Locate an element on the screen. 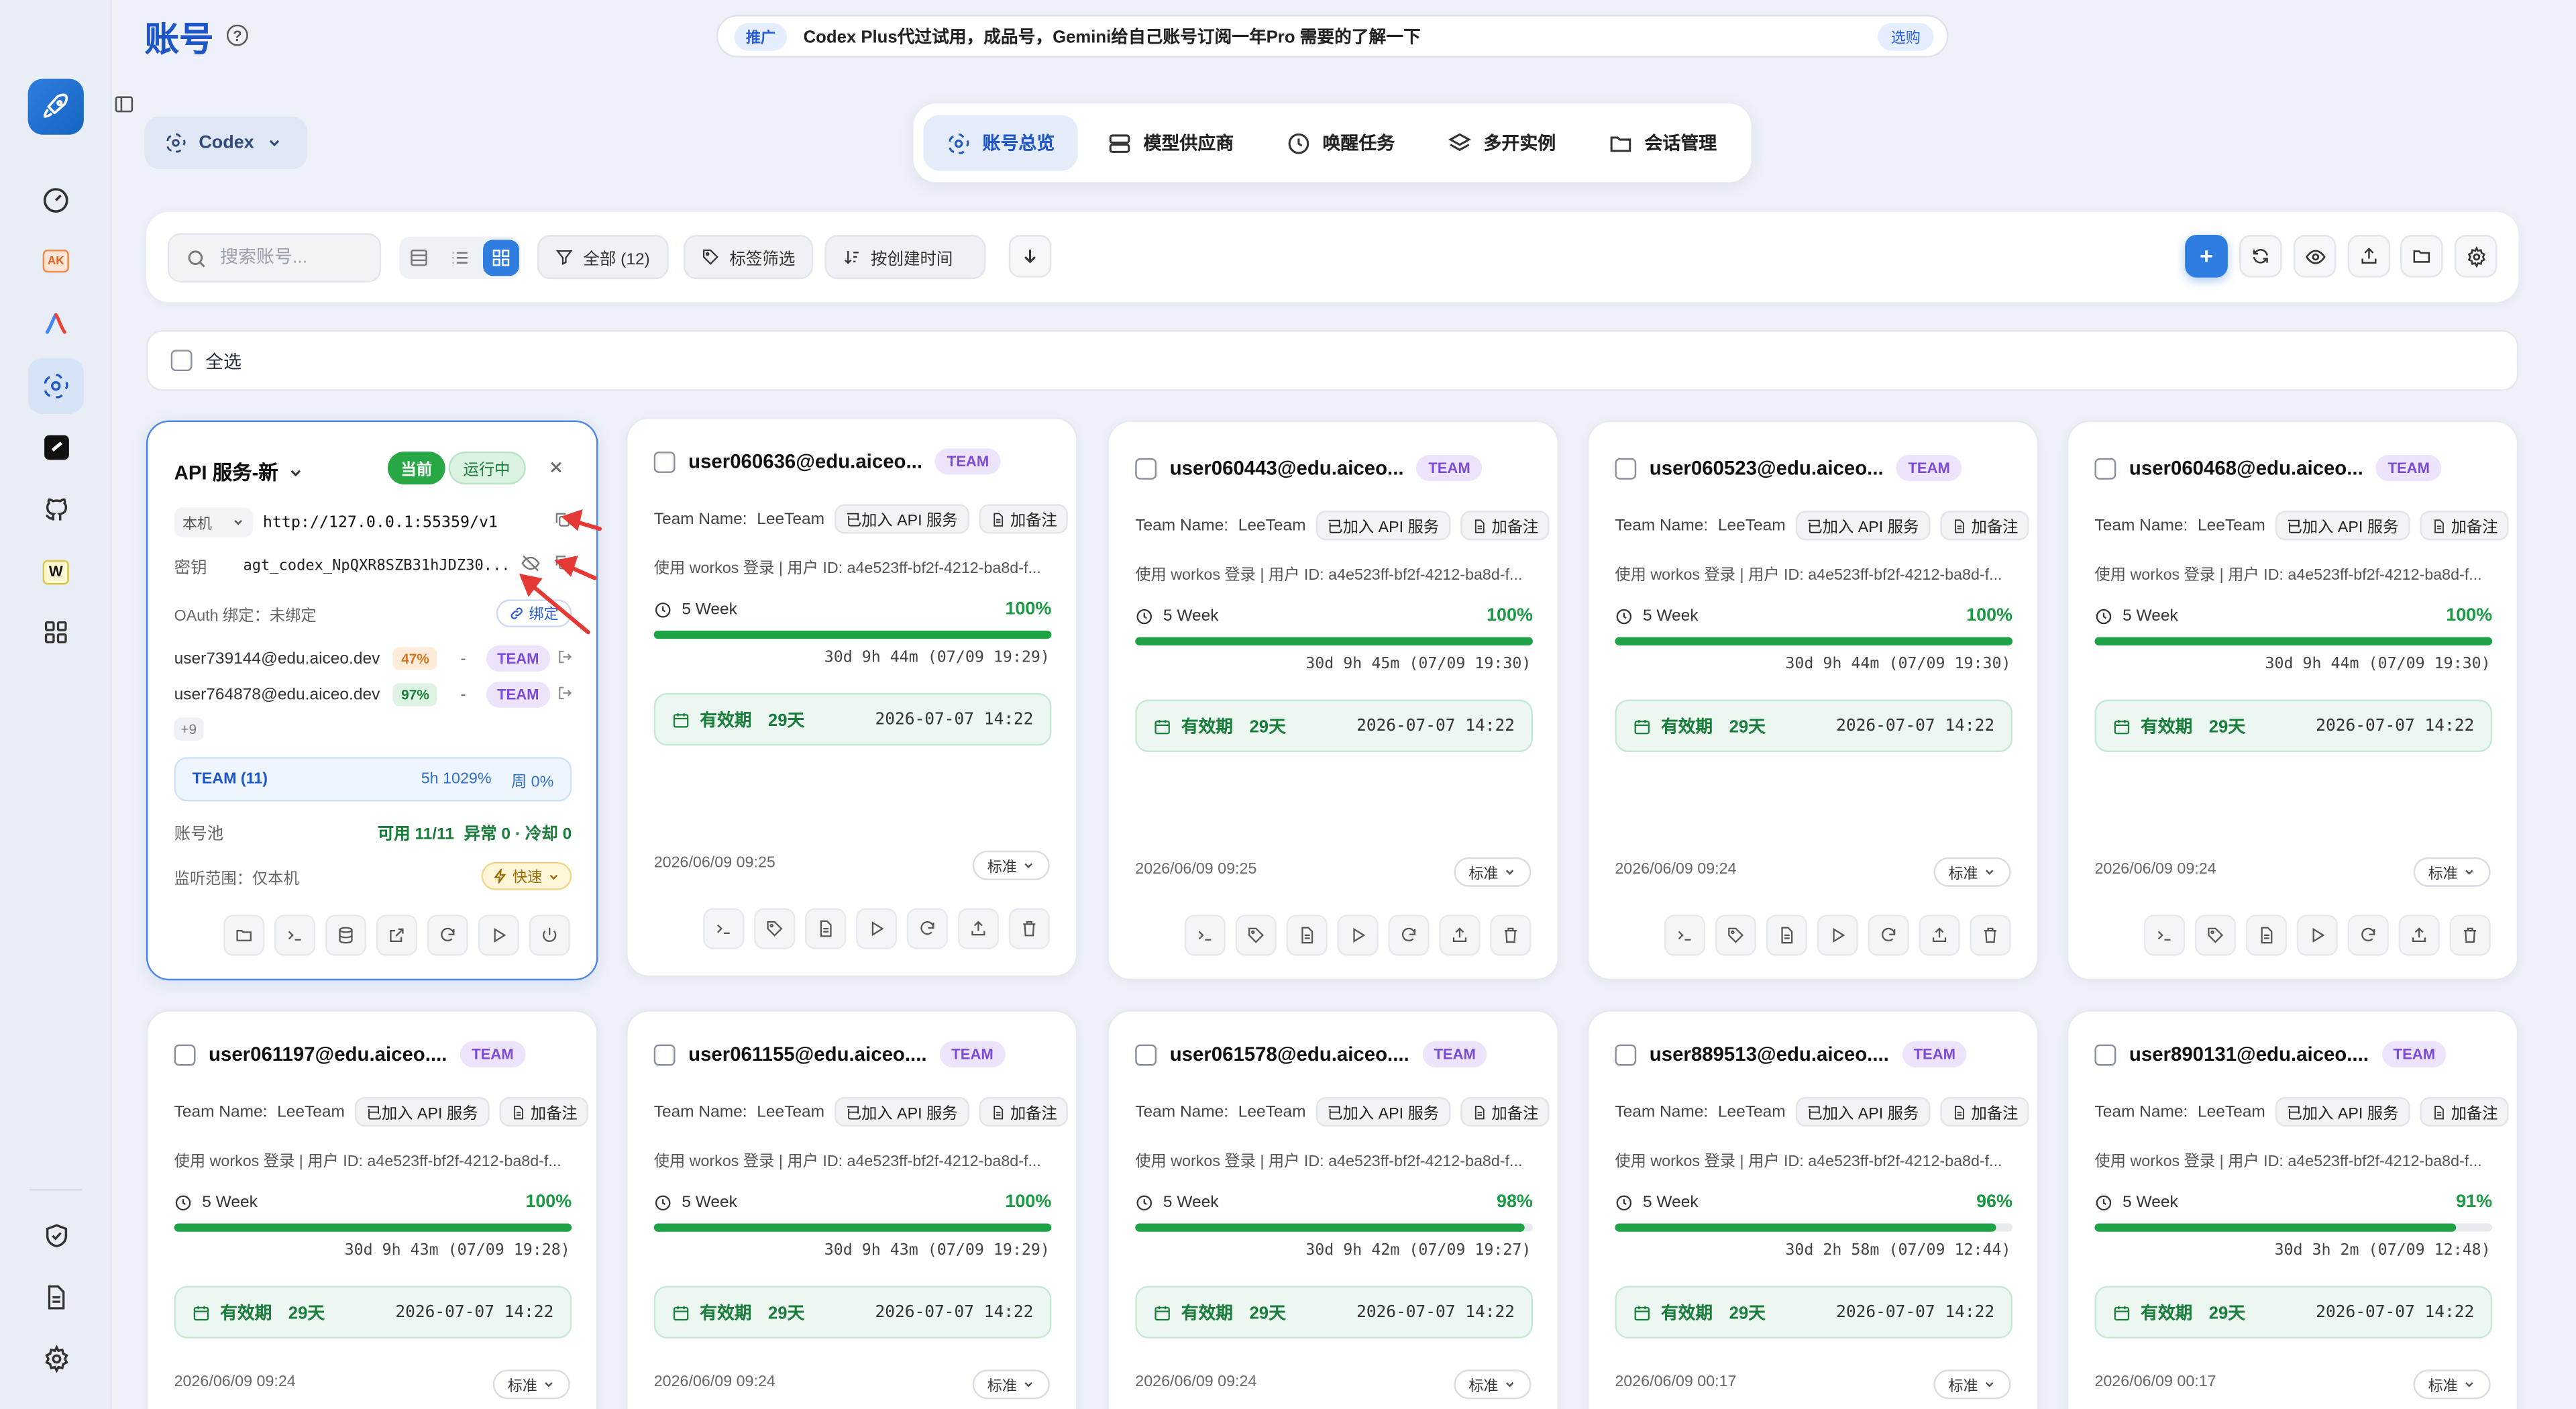  promo-buy-link: 选购 is located at coordinates (1906, 36).